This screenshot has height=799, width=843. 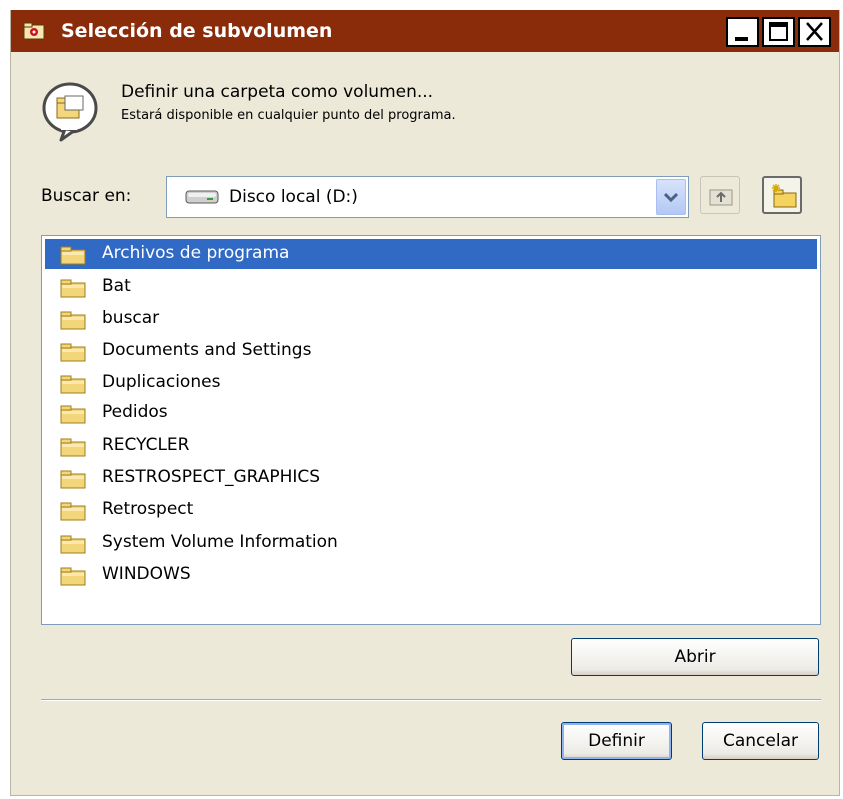 I want to click on define-button: Definir, so click(x=616, y=741).